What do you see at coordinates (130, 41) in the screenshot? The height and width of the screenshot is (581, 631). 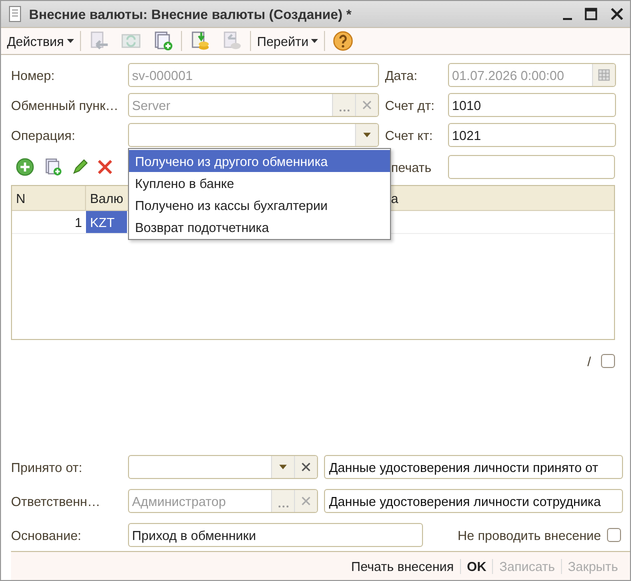 I see `refresh-icon` at bounding box center [130, 41].